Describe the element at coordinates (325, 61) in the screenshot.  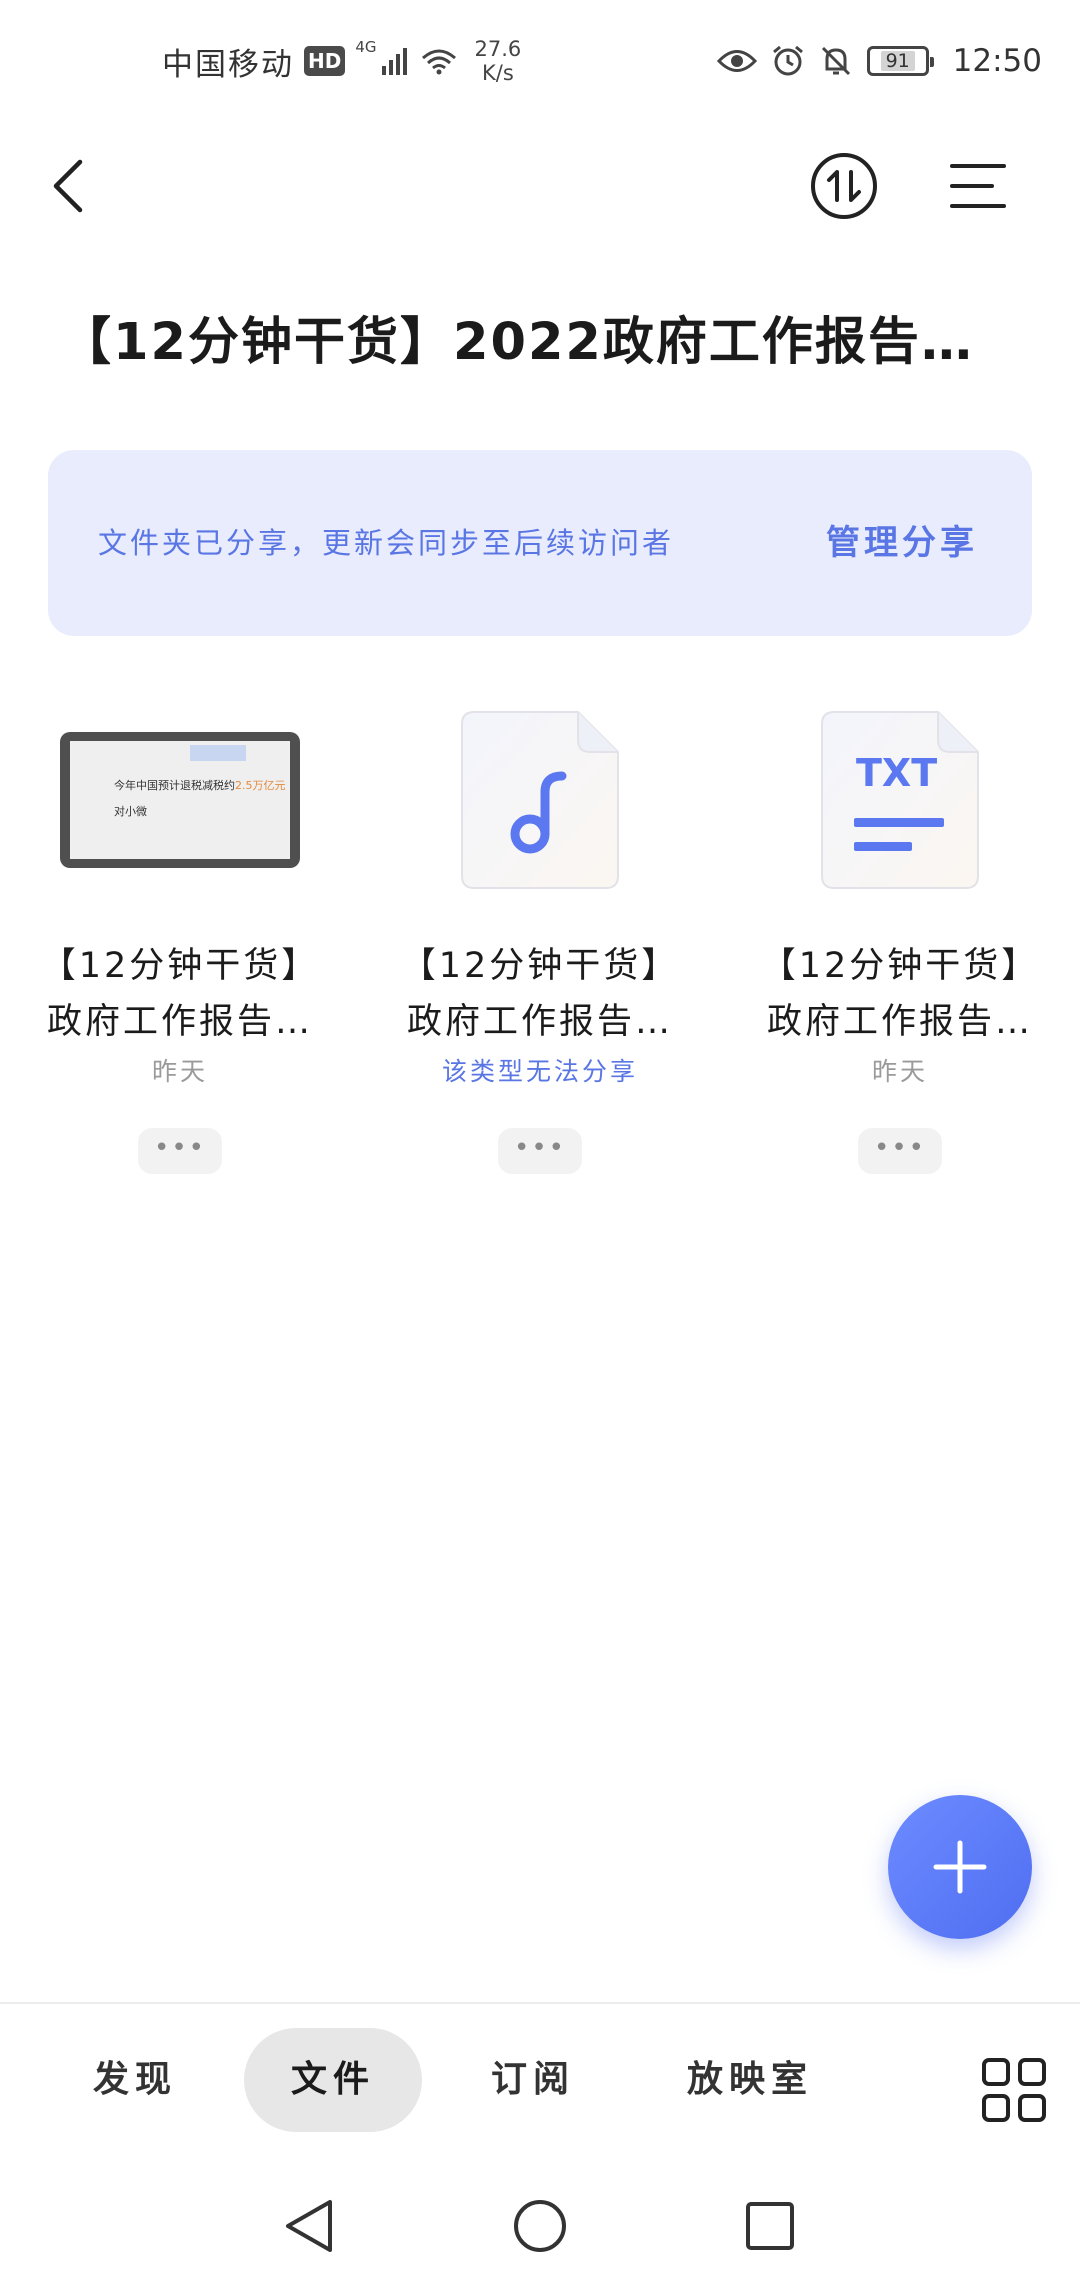
I see `hd-badge: HD` at that location.